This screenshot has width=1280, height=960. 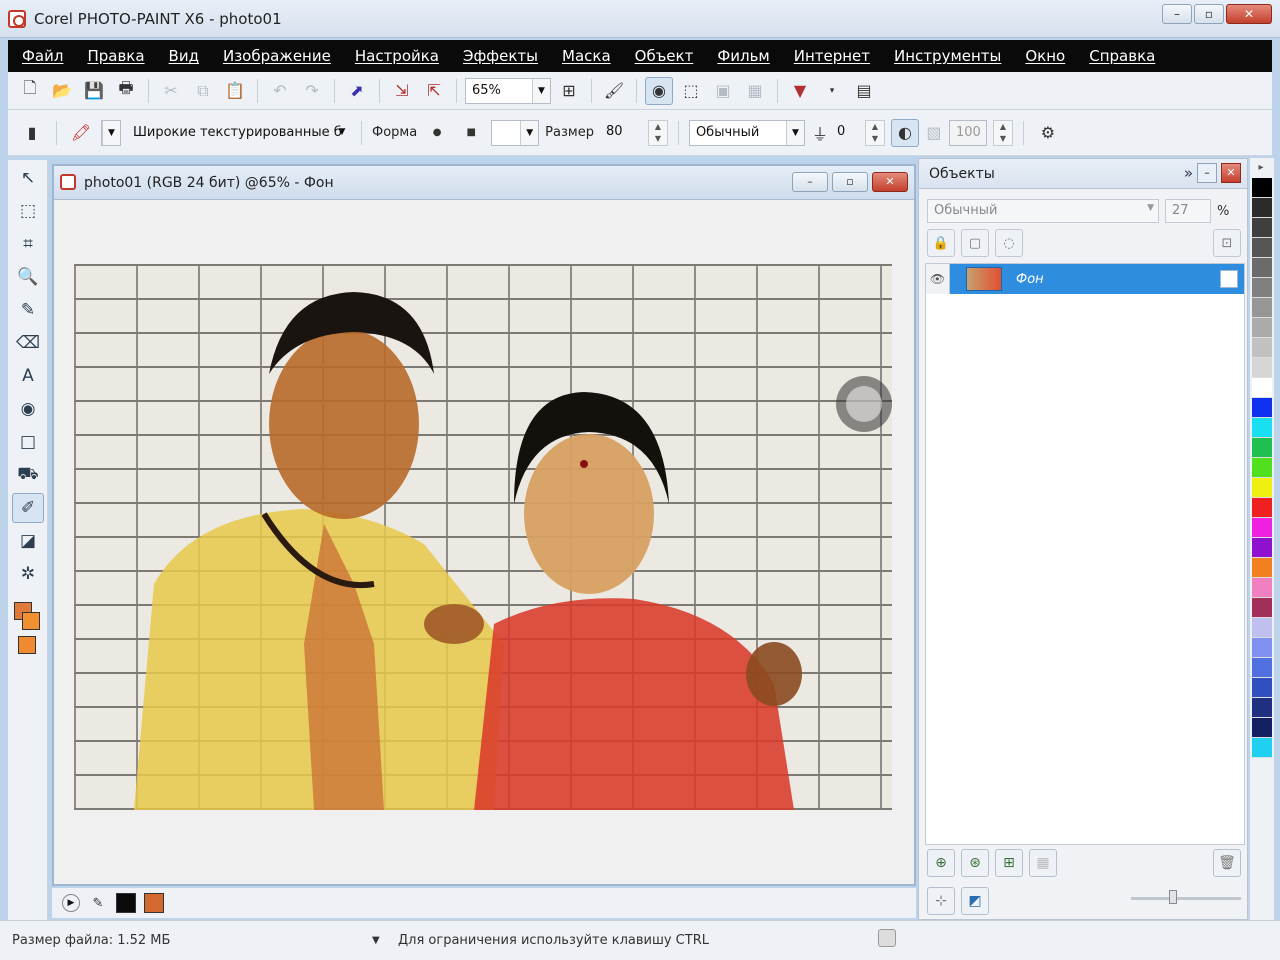 I want to click on docker-minimize-button: –, so click(x=1207, y=173).